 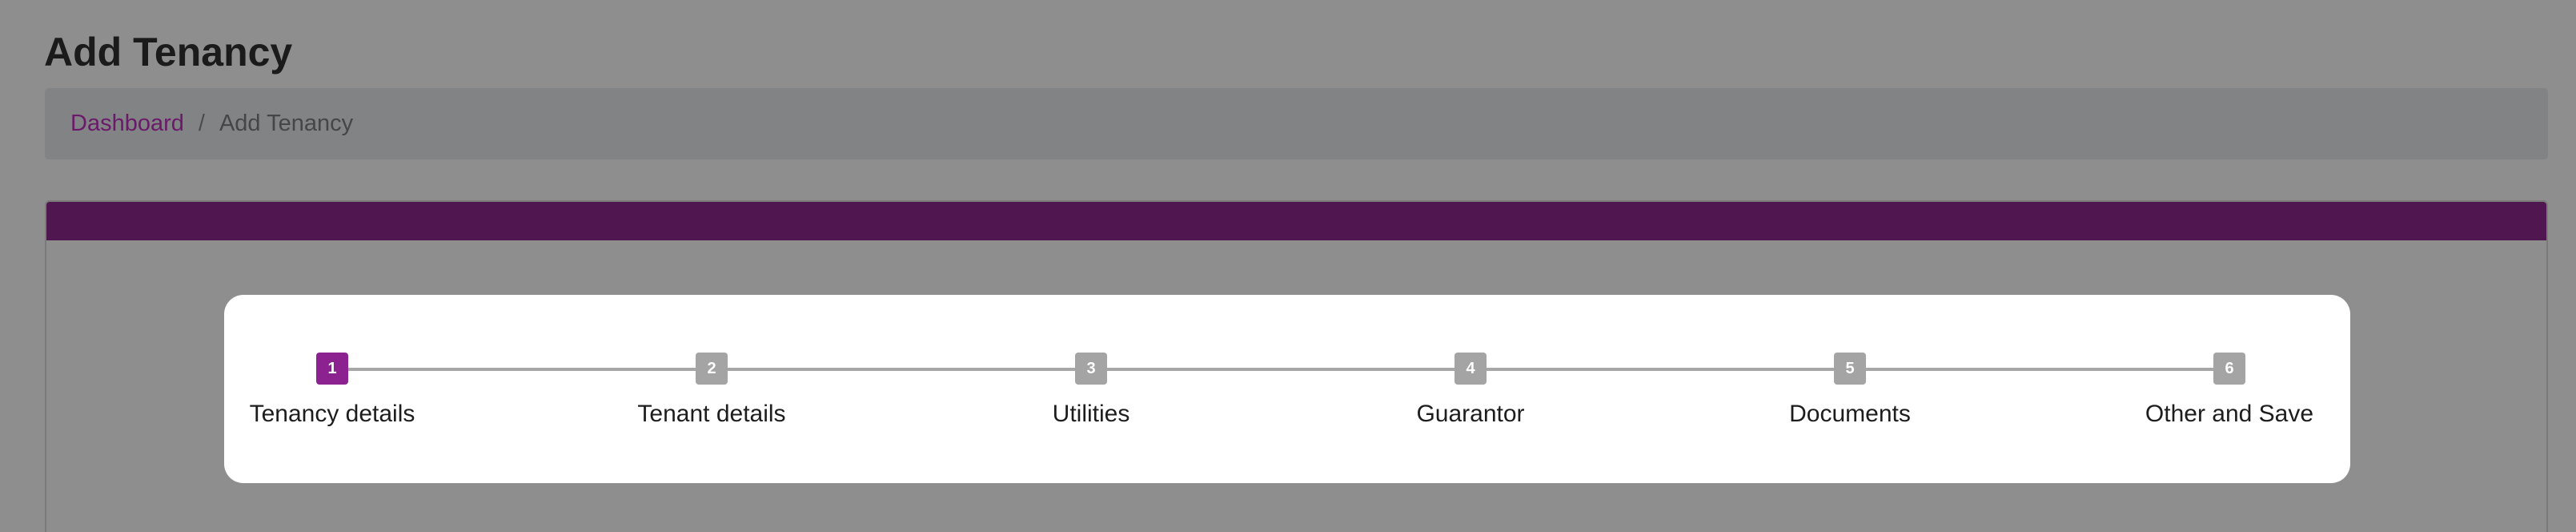 What do you see at coordinates (1850, 369) in the screenshot?
I see `step-number-badge: 5` at bounding box center [1850, 369].